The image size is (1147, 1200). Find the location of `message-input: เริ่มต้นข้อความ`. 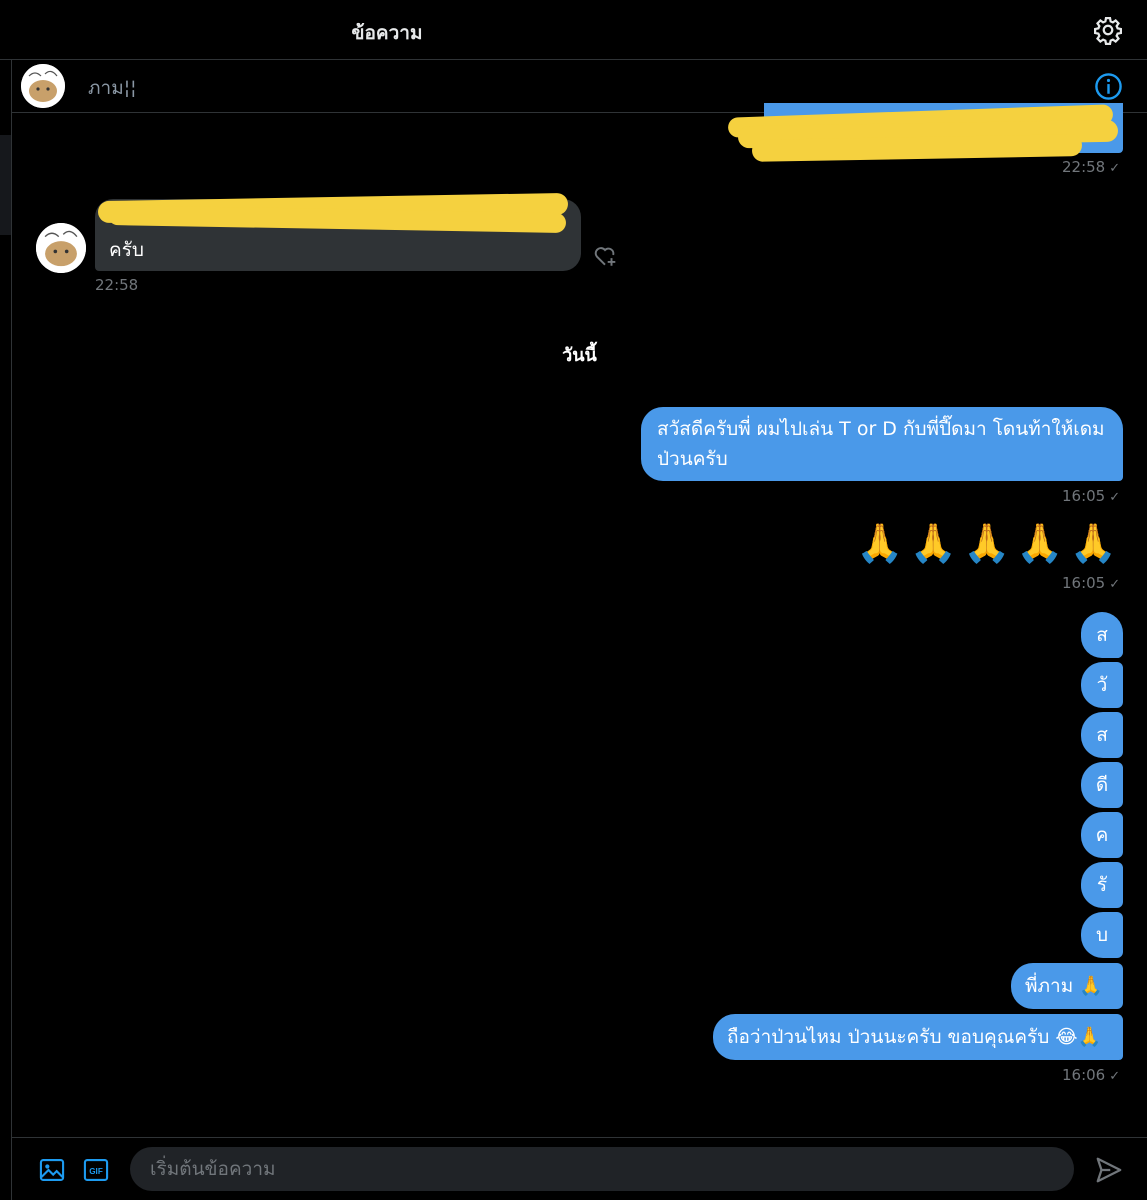

message-input: เริ่มต้นข้อความ is located at coordinates (602, 1169).